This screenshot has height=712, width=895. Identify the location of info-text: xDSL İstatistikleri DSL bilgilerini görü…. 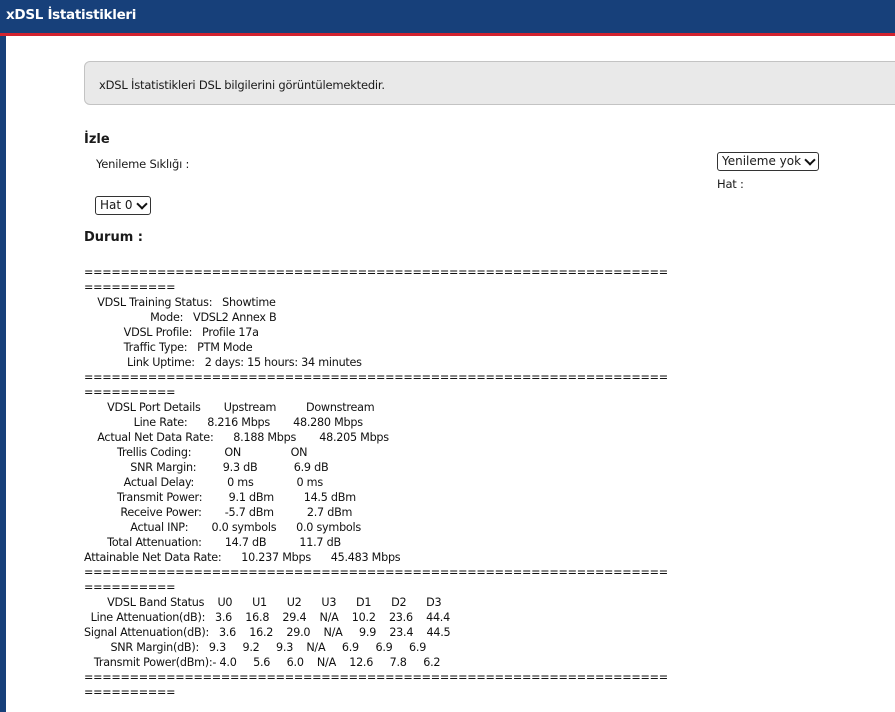
(242, 85).